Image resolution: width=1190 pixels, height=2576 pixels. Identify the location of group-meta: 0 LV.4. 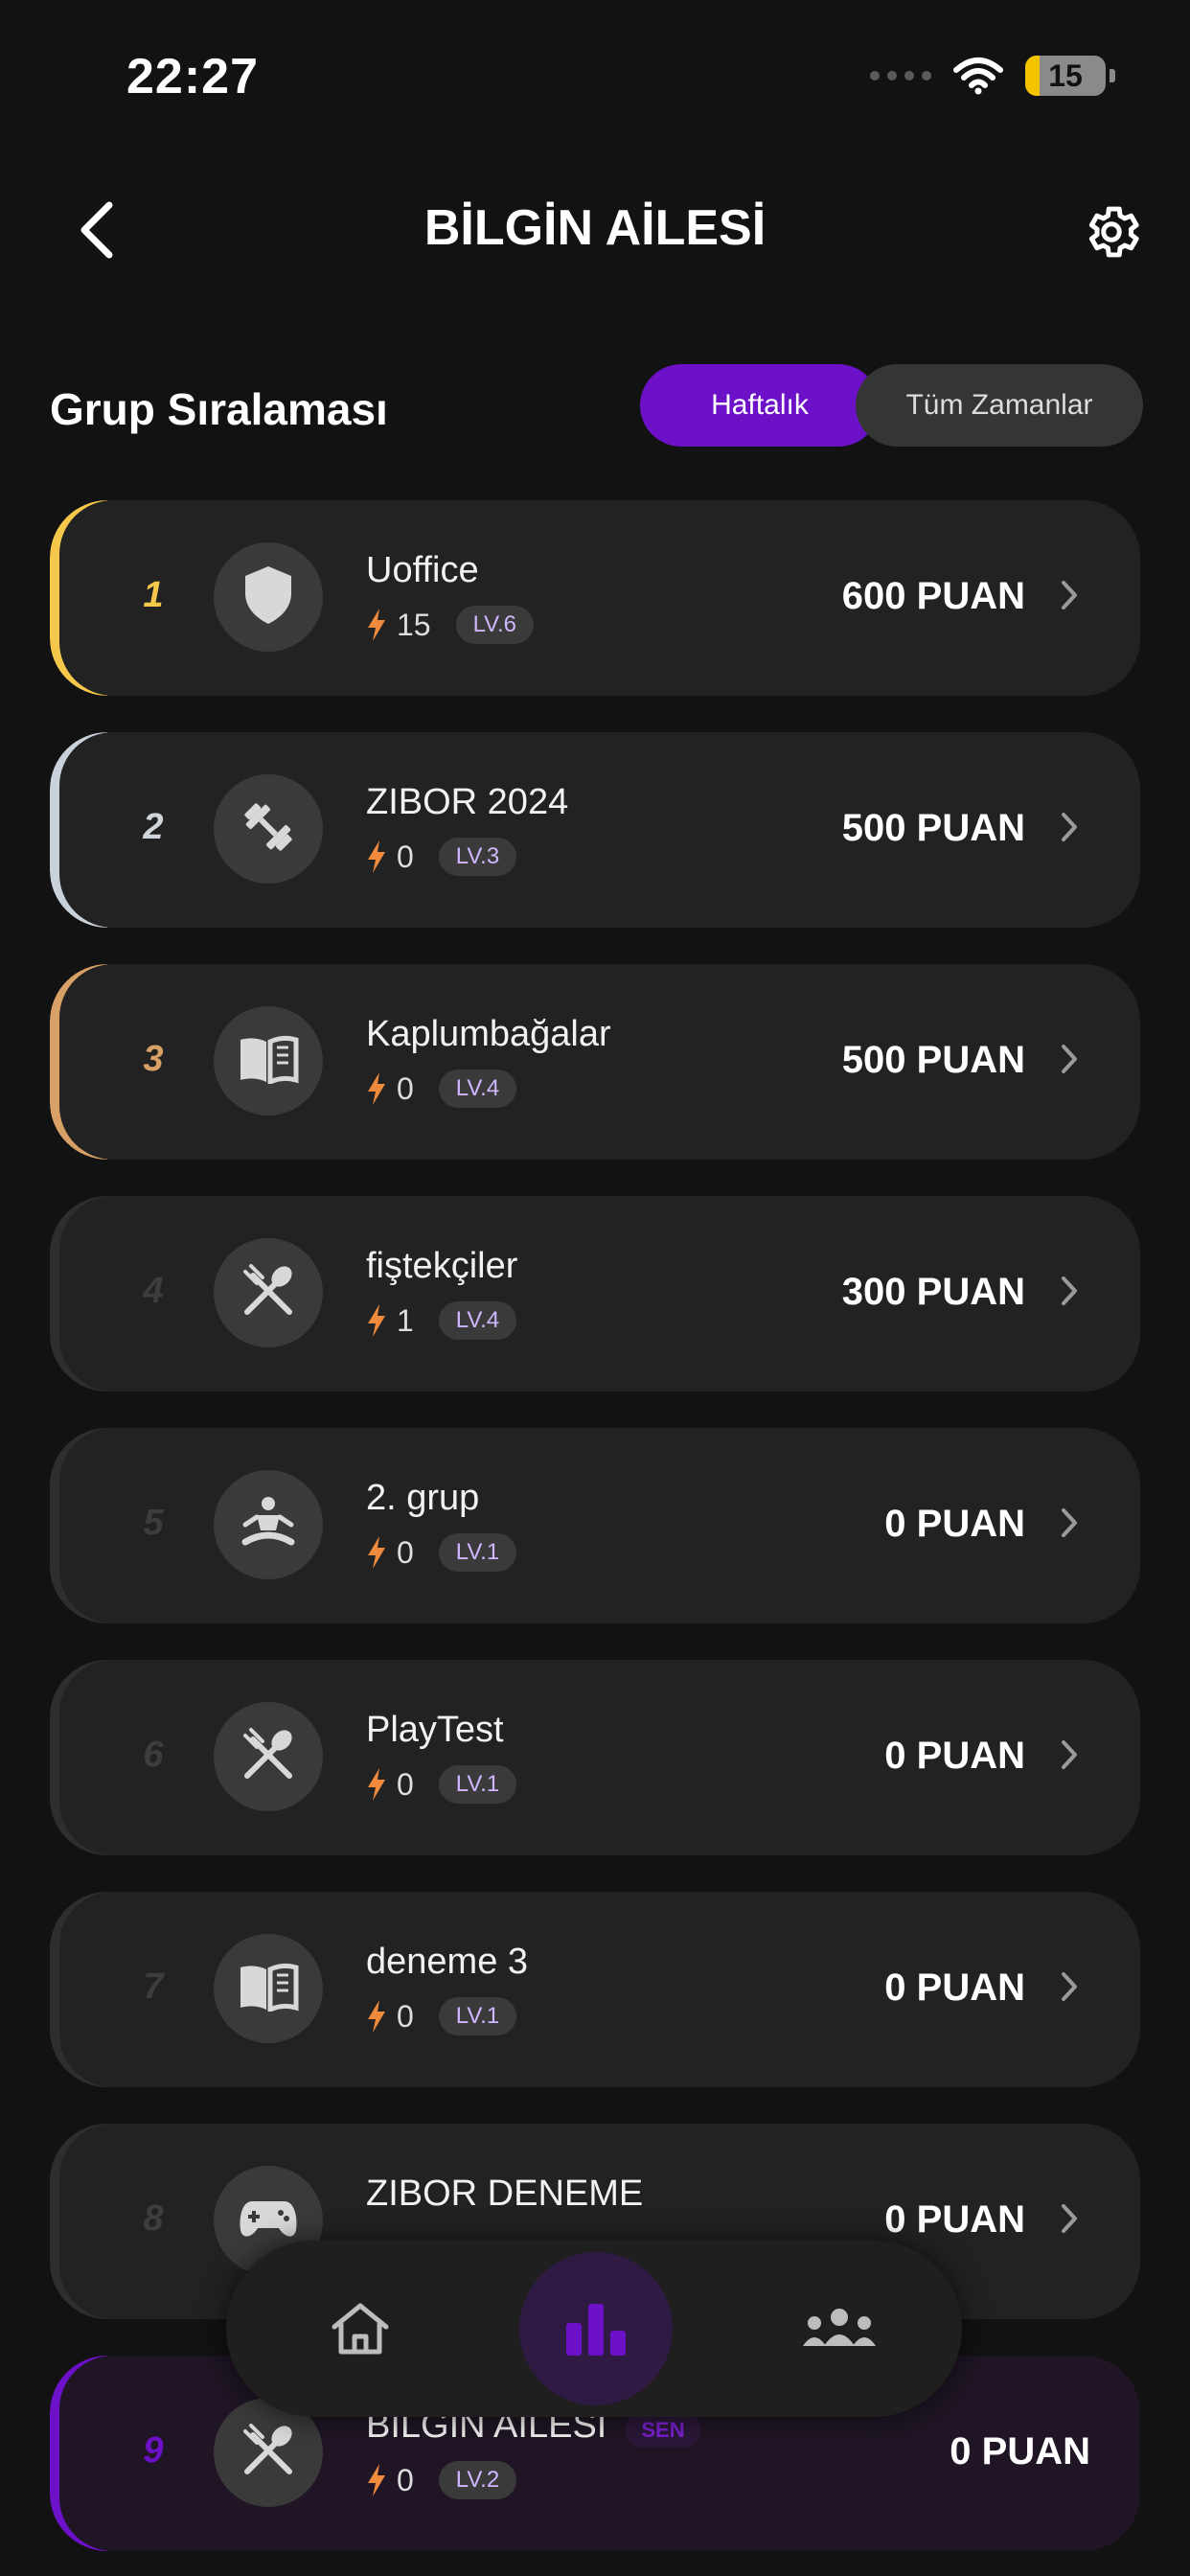
(442, 1089).